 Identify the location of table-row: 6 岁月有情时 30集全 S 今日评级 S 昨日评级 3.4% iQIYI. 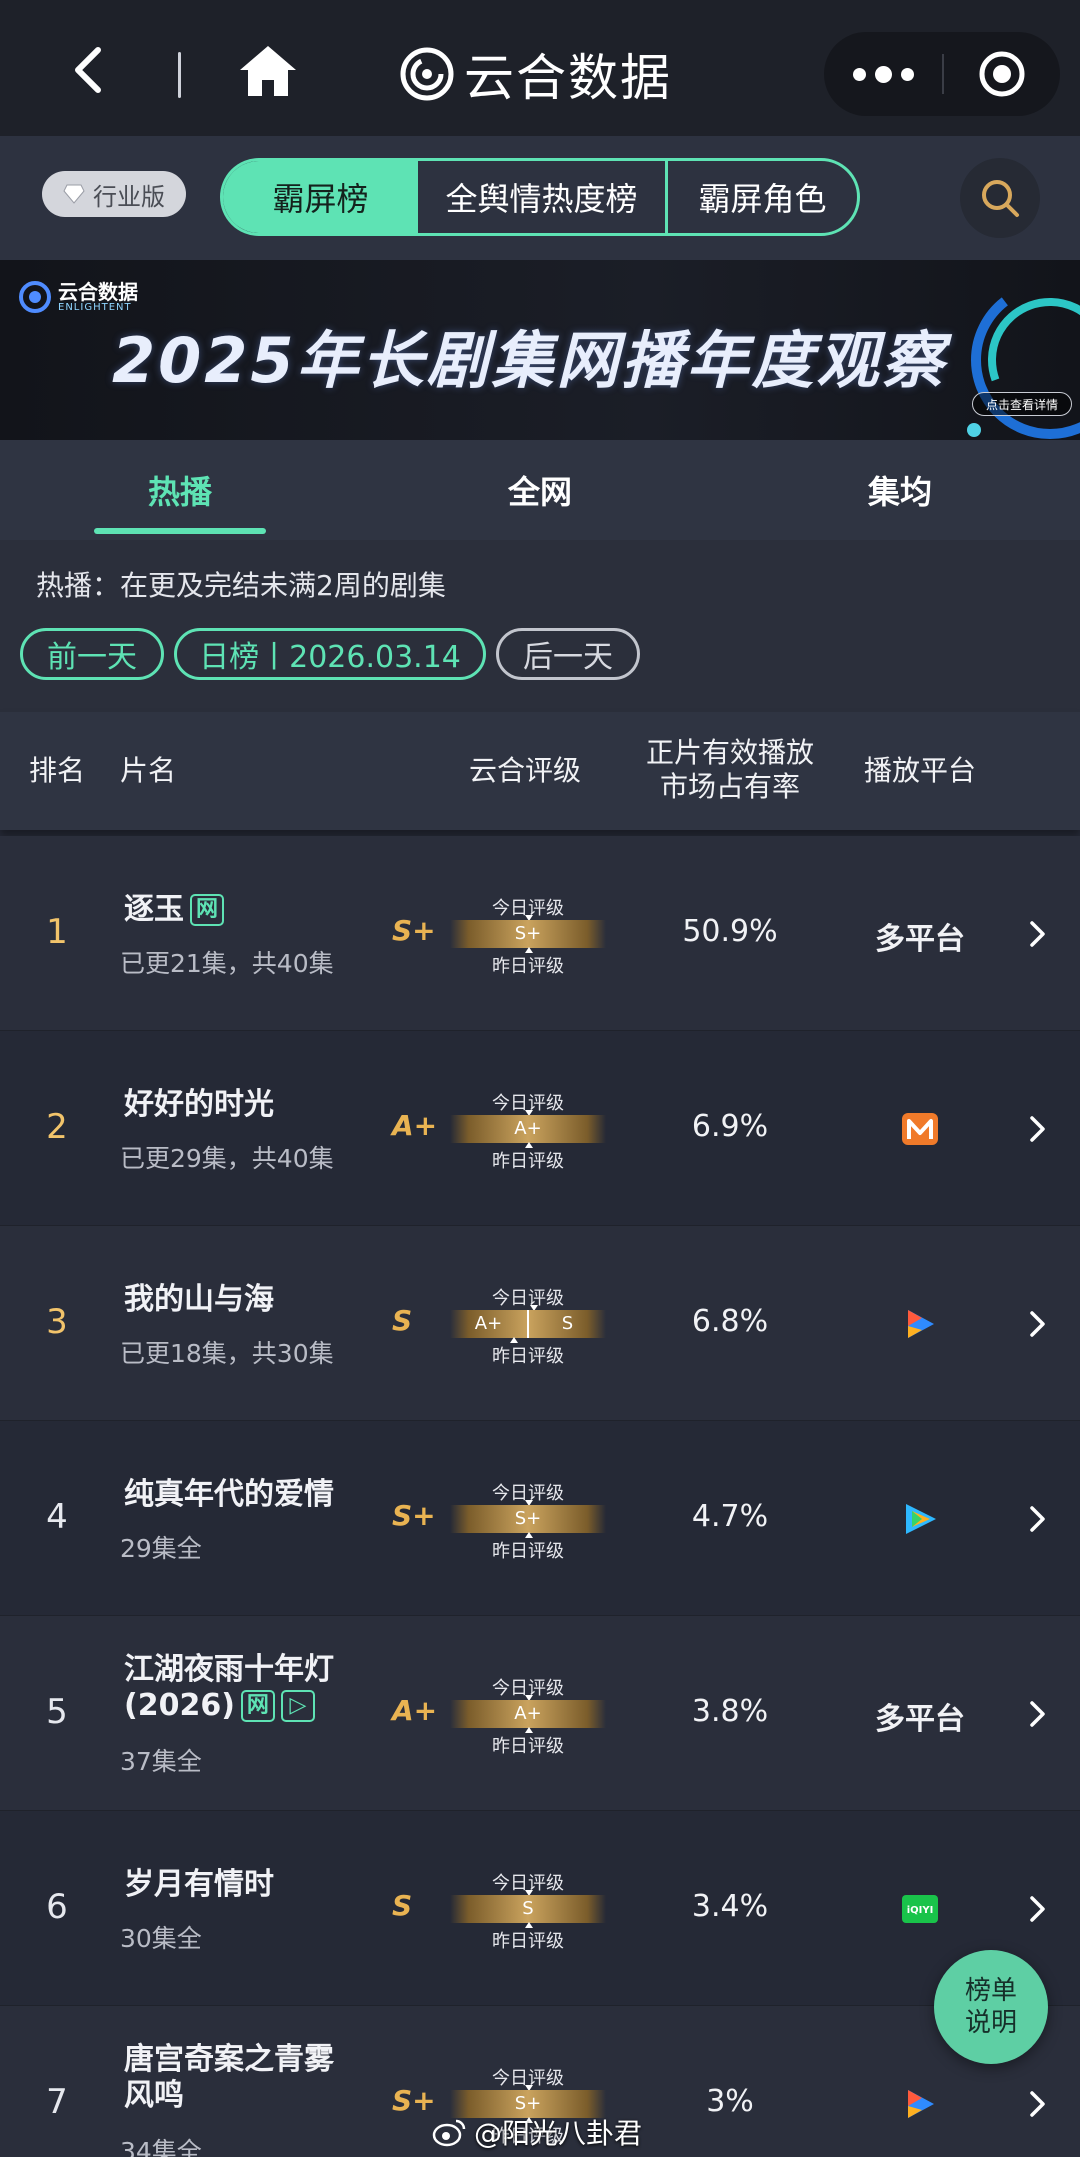
(540, 1908).